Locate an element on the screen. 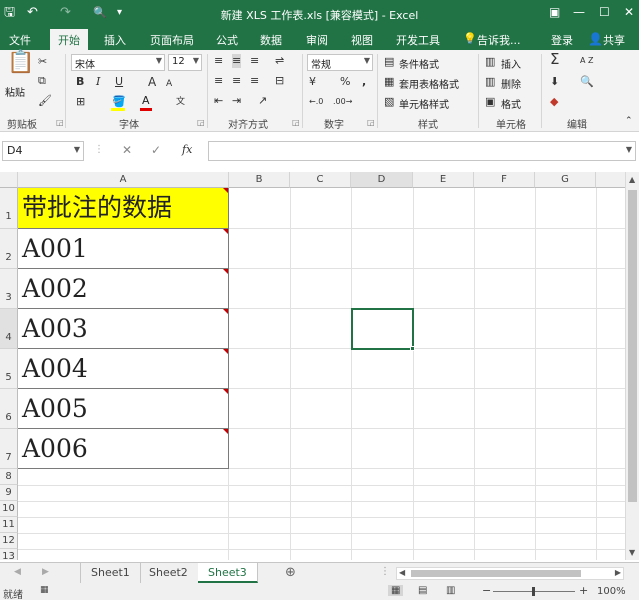 The height and width of the screenshot is (600, 639). tab-view: 视图 is located at coordinates (362, 40).